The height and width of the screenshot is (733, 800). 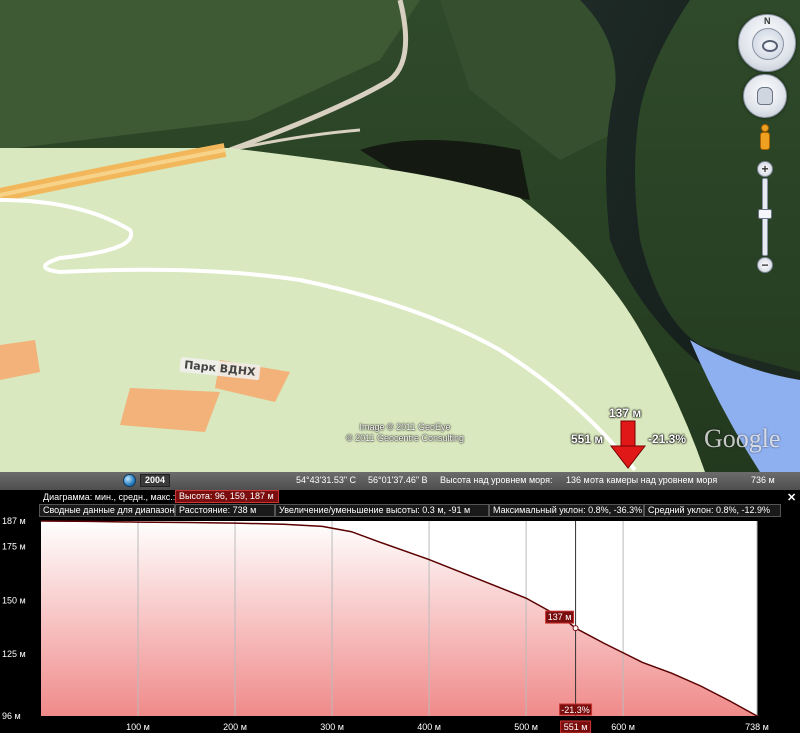 I want to click on marker-slope-label: -21.3%, so click(x=667, y=439).